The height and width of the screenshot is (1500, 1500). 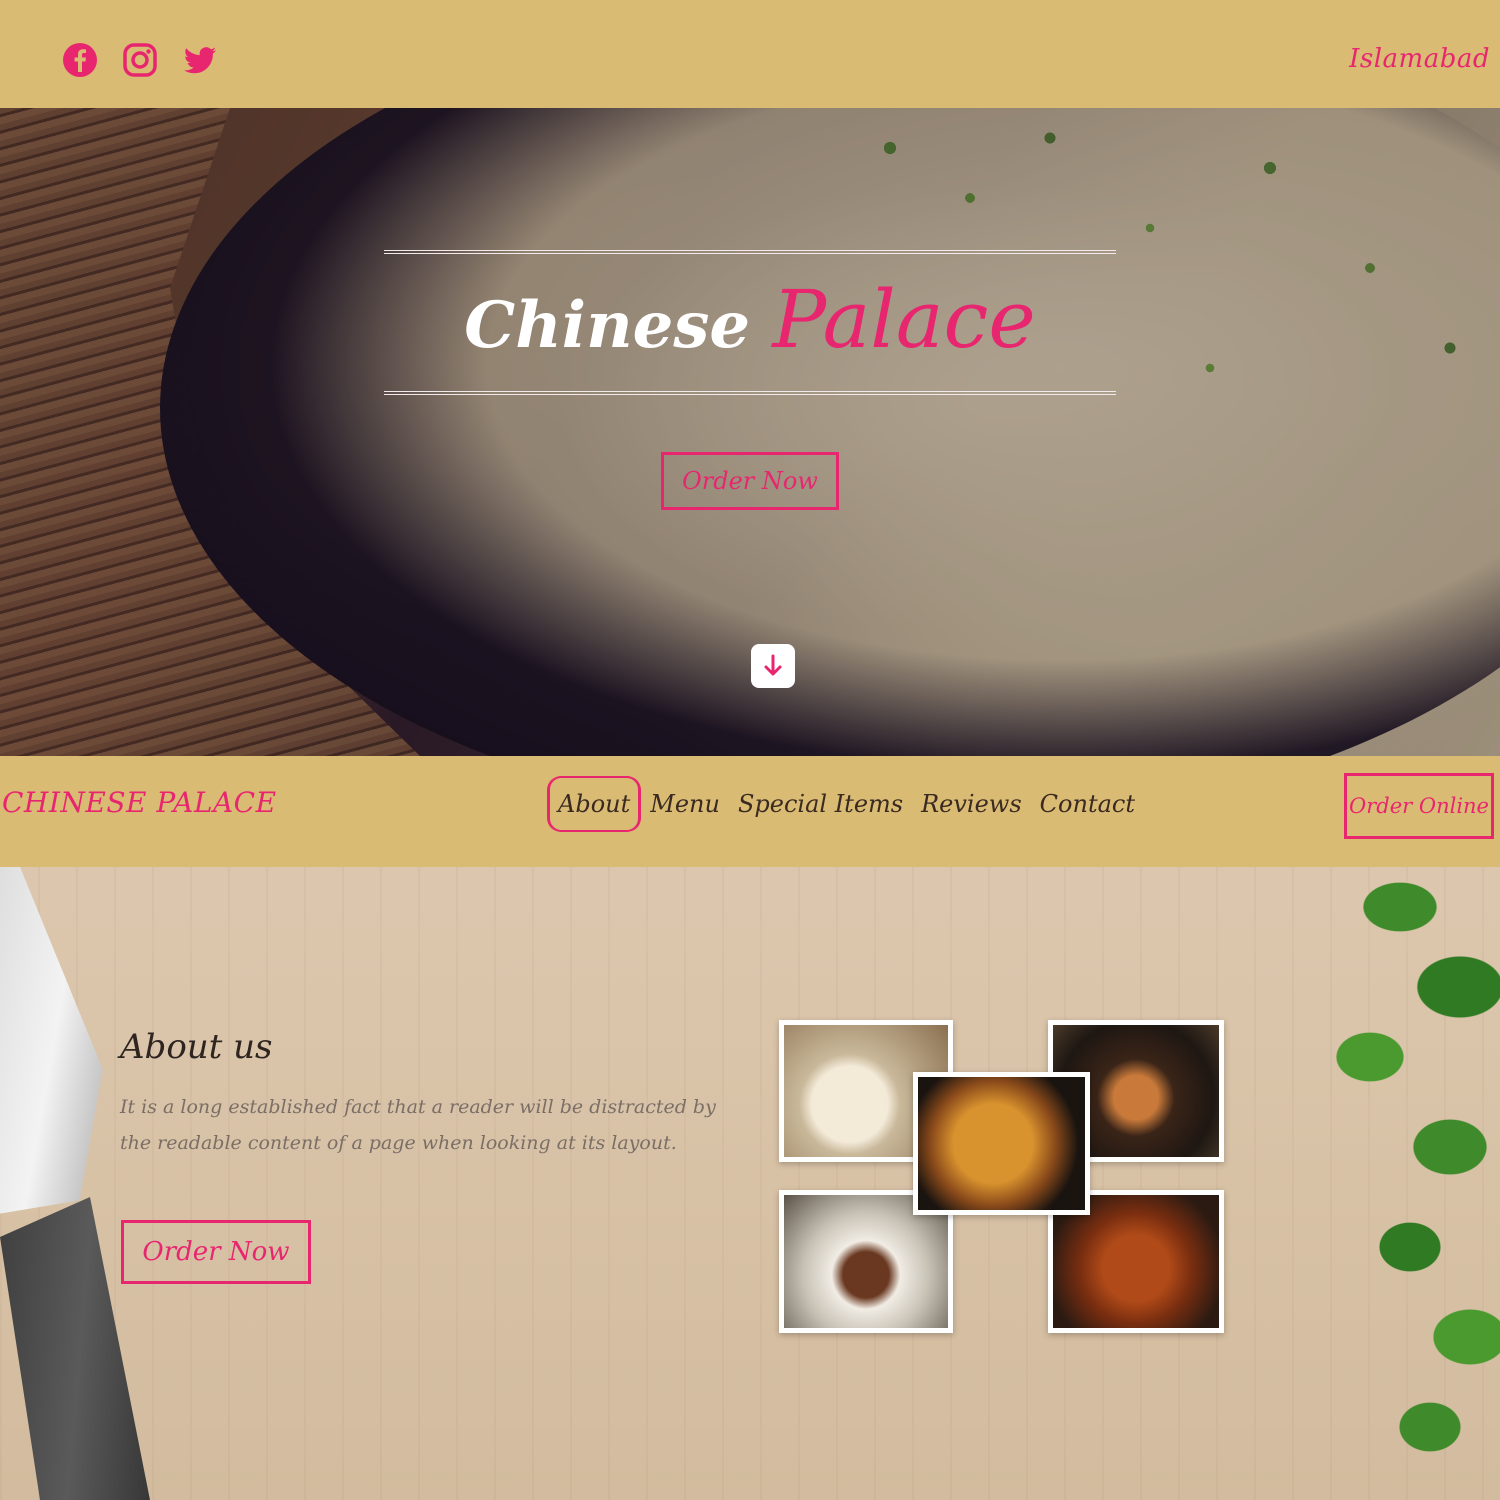 I want to click on instagram-icon, so click(x=140, y=60).